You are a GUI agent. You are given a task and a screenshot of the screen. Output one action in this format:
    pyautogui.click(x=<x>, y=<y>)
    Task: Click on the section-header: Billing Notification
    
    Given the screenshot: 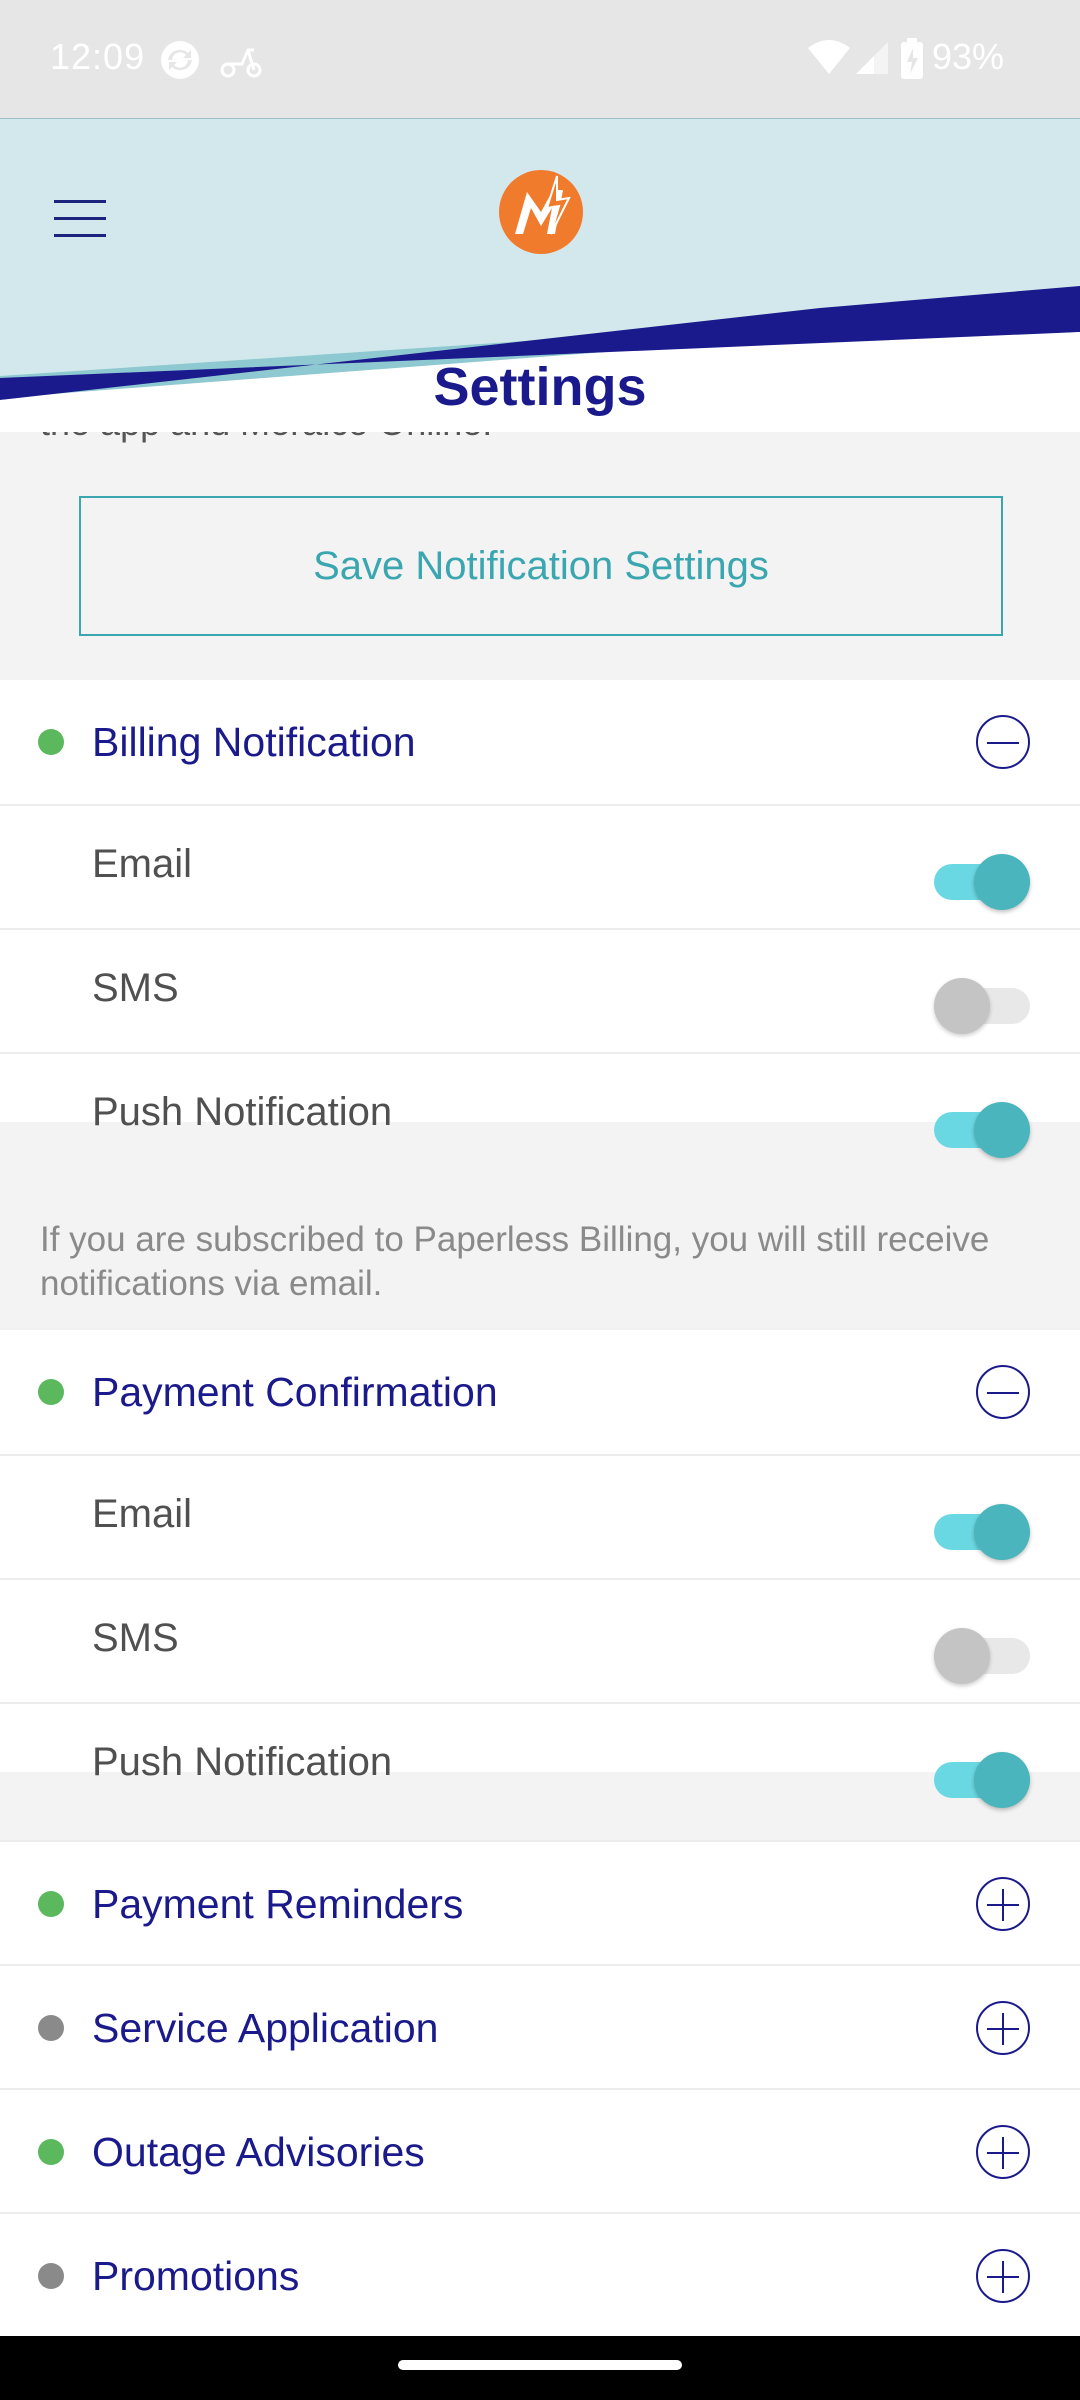 What is the action you would take?
    pyautogui.click(x=540, y=742)
    